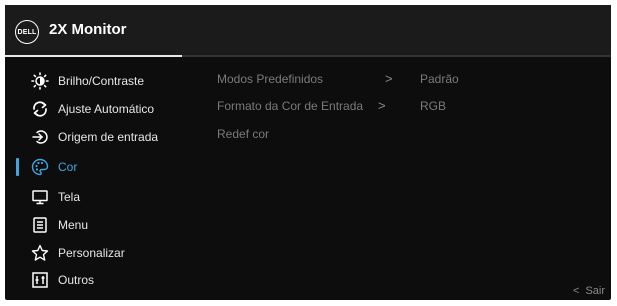 The image size is (617, 306). What do you see at coordinates (101, 81) in the screenshot?
I see `menu-item-label: Brilho/Contraste` at bounding box center [101, 81].